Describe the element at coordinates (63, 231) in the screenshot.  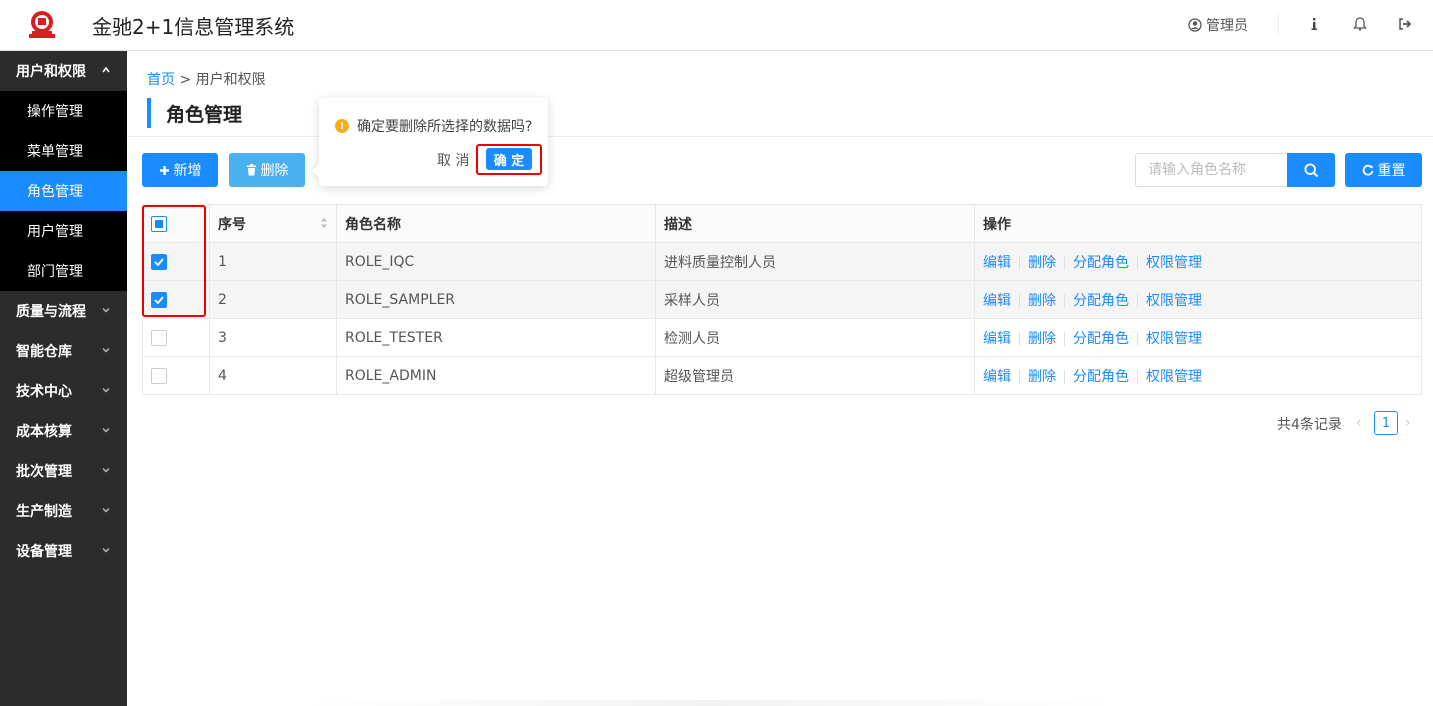
I see `sidebar-item-user: 用户管理` at that location.